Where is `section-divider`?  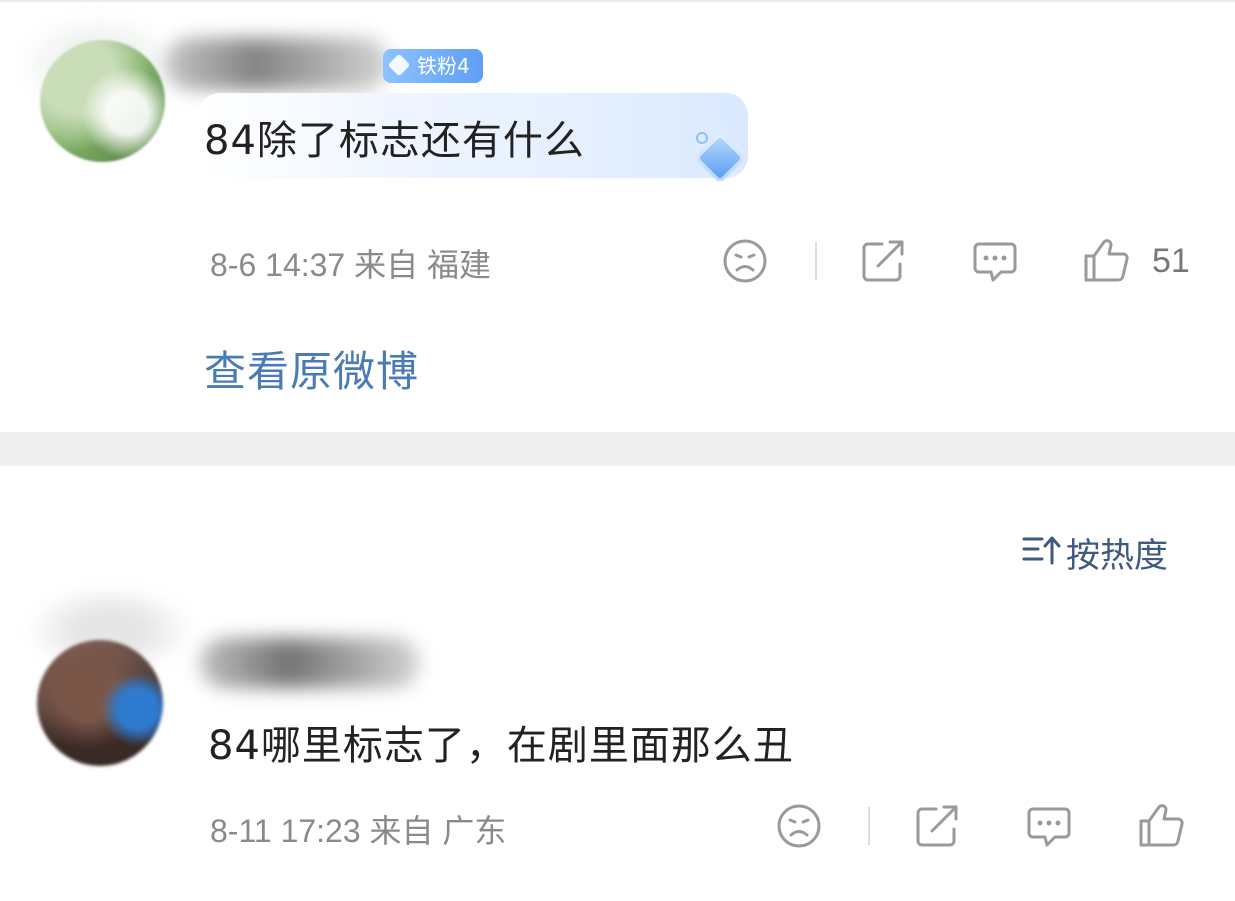
section-divider is located at coordinates (617, 449).